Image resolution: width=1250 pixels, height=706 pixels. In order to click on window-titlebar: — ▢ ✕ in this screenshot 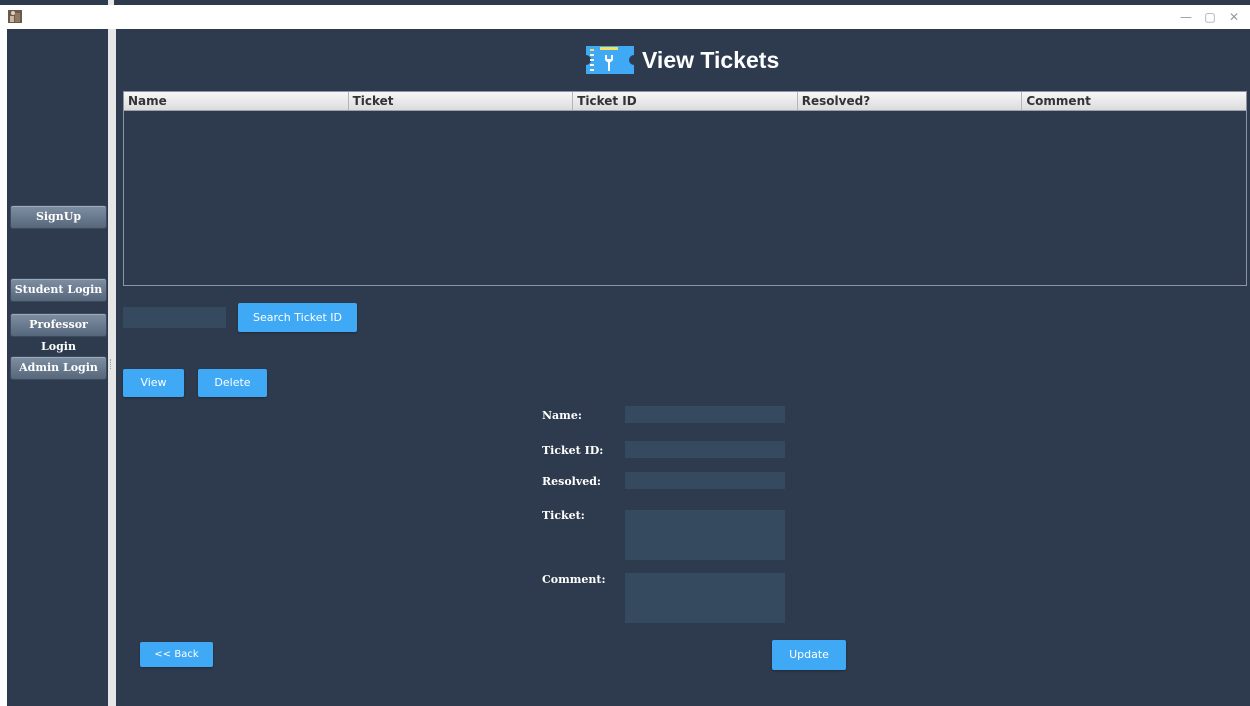, I will do `click(625, 17)`.